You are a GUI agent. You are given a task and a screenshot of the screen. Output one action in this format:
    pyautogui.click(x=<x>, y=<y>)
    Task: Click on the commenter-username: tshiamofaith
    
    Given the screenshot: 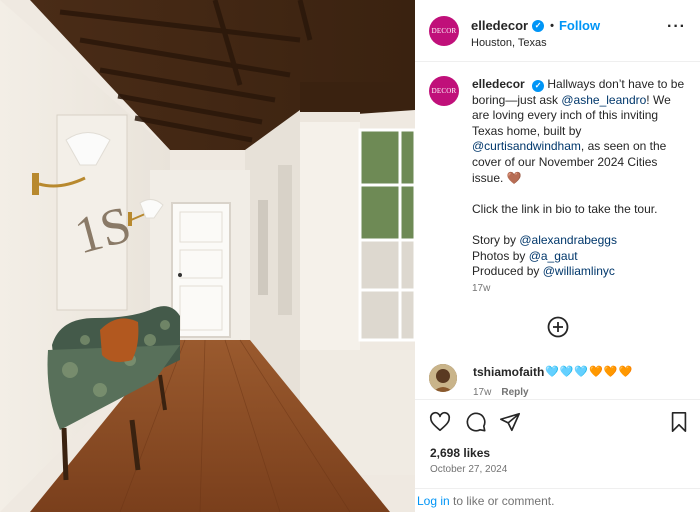 What is the action you would take?
    pyautogui.click(x=508, y=372)
    